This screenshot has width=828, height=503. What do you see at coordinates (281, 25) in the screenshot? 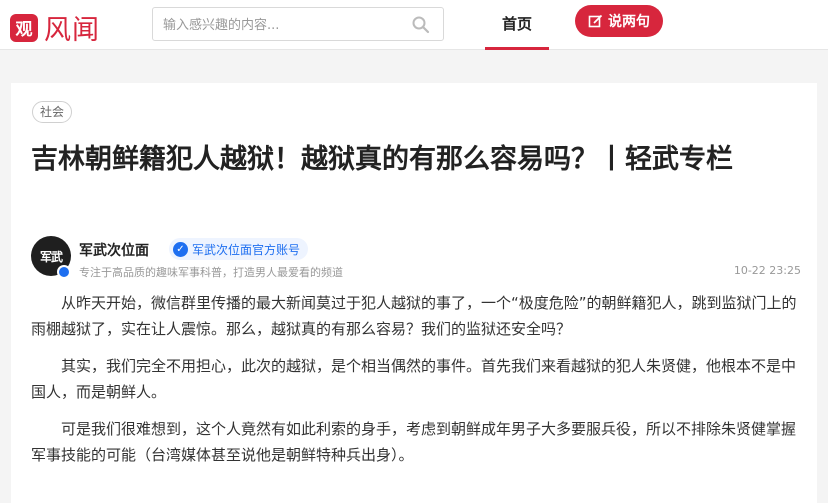
I see `search-input` at bounding box center [281, 25].